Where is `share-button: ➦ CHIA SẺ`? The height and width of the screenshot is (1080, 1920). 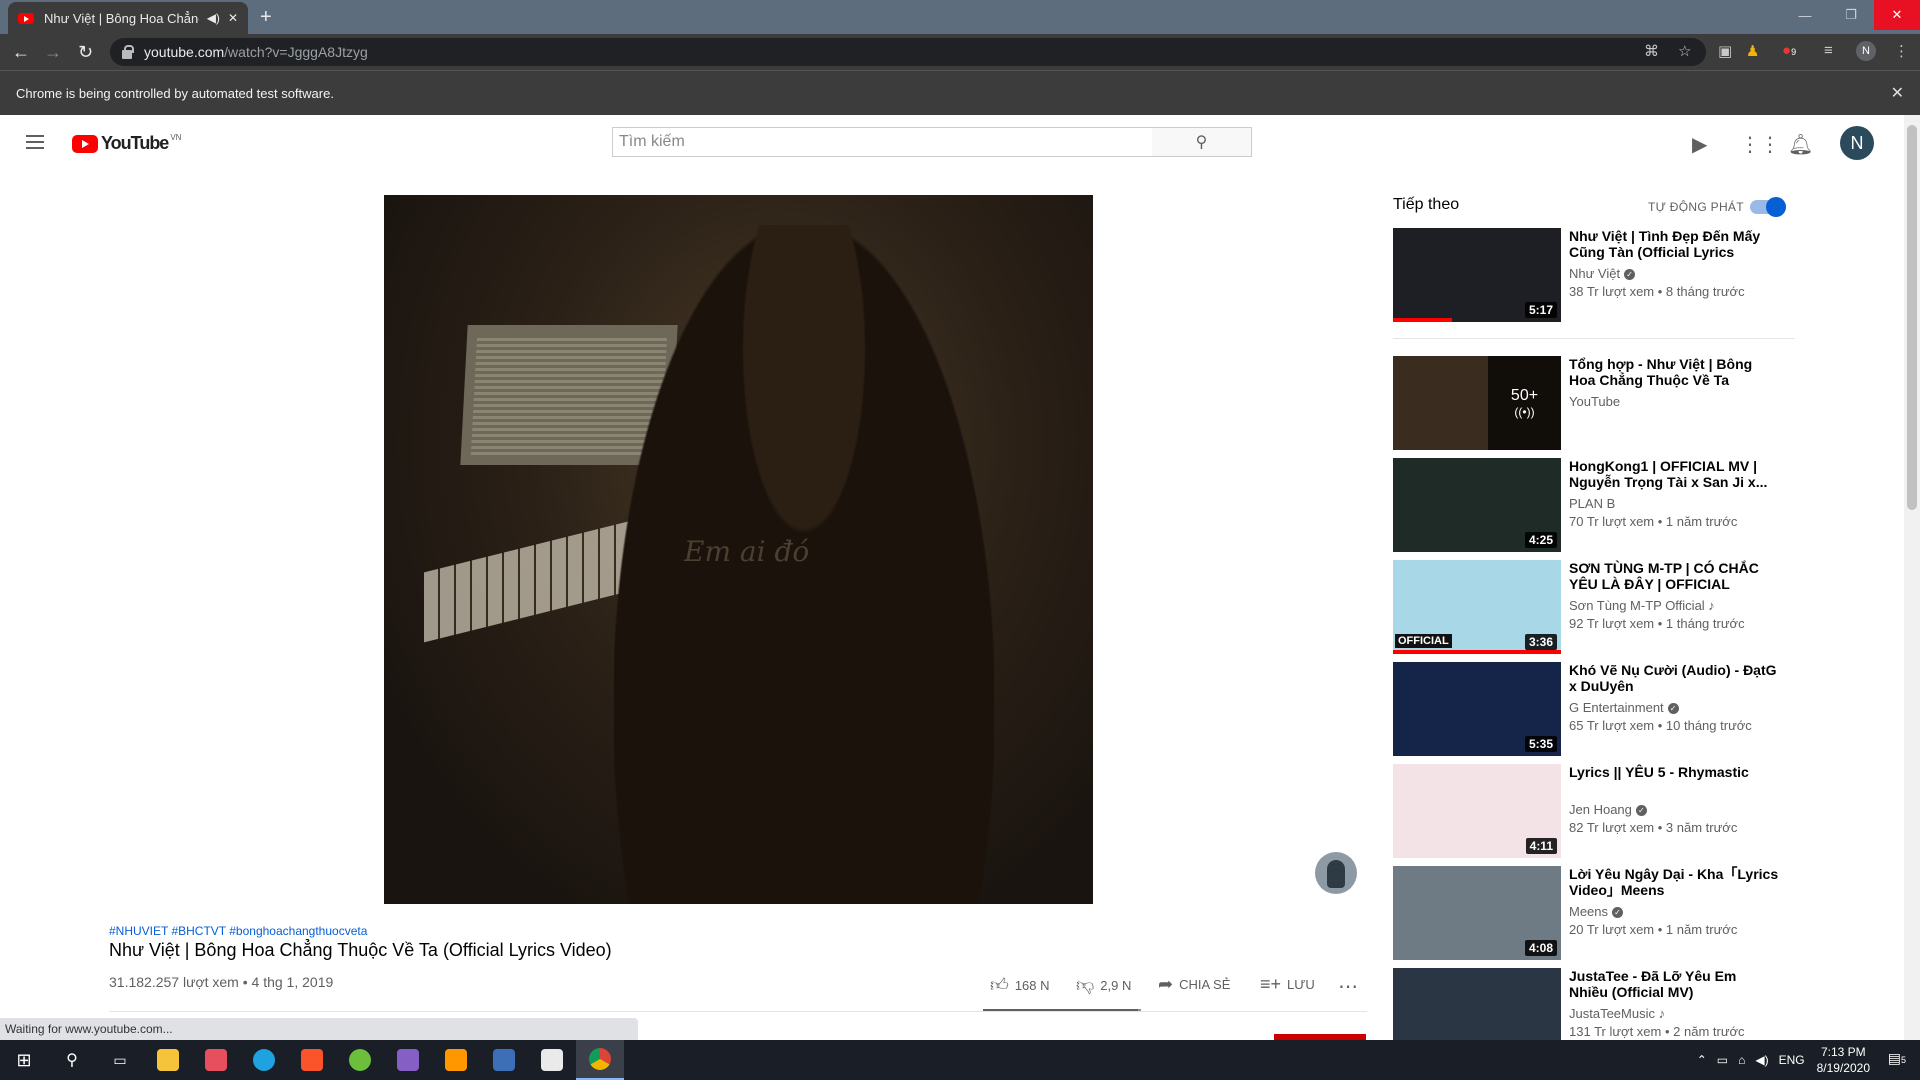 share-button: ➦ CHIA SẺ is located at coordinates (1194, 984).